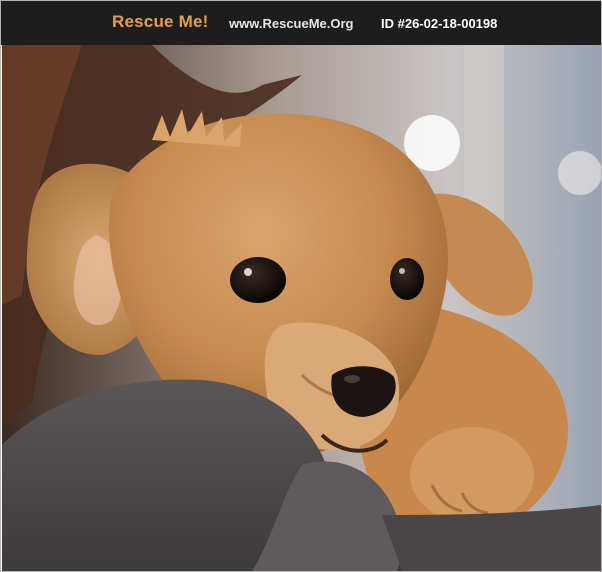 The width and height of the screenshot is (602, 572). Describe the element at coordinates (407, 279) in the screenshot. I see `right-eye` at that location.